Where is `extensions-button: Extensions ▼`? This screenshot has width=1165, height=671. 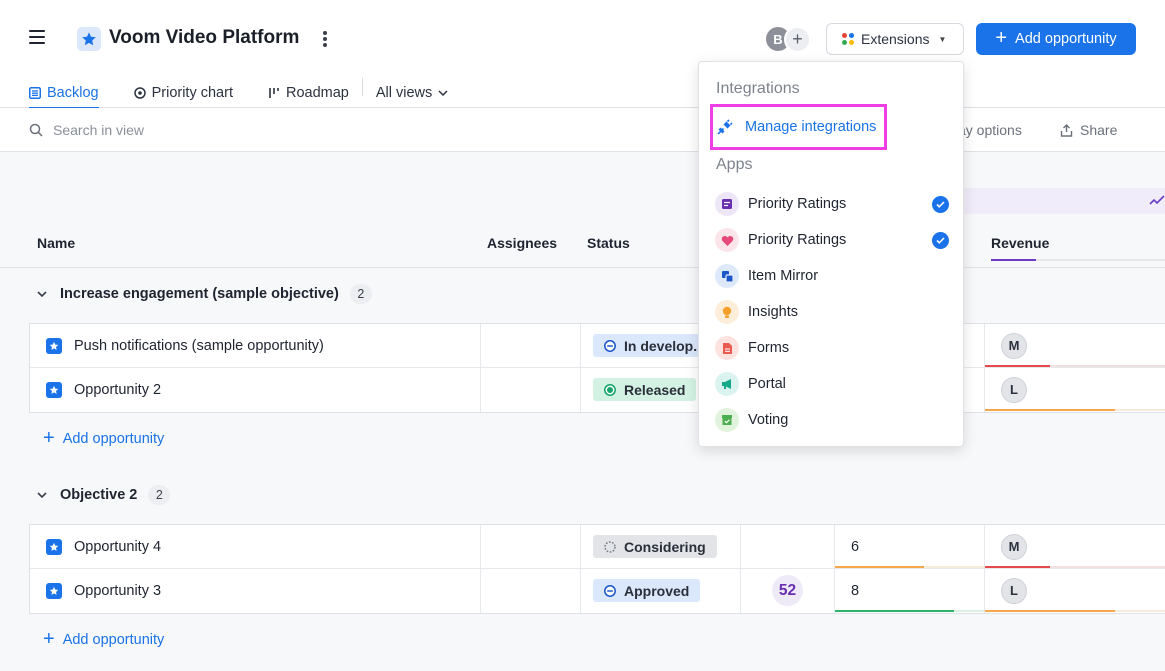
extensions-button: Extensions ▼ is located at coordinates (895, 39).